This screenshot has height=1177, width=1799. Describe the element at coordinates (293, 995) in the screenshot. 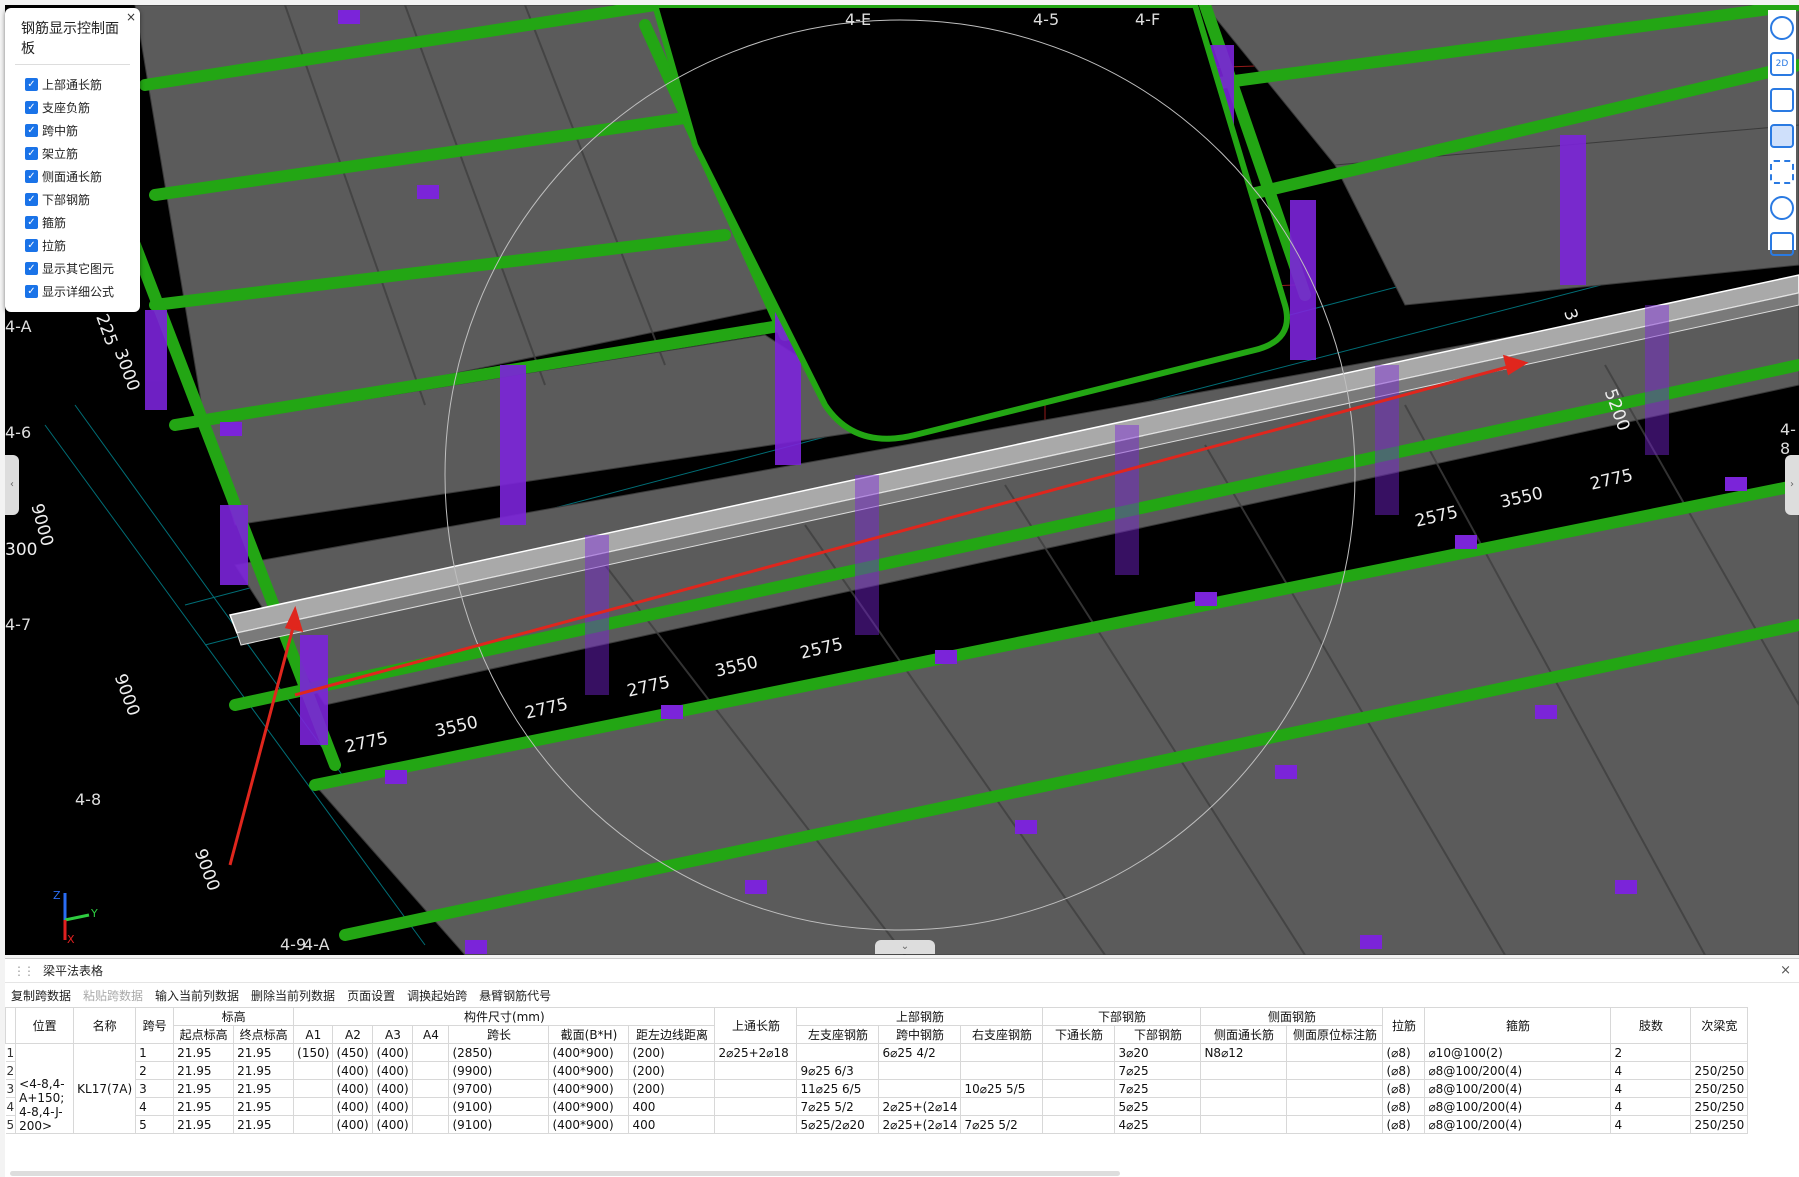

I see `delete-column-button: 删除当前列数据` at that location.